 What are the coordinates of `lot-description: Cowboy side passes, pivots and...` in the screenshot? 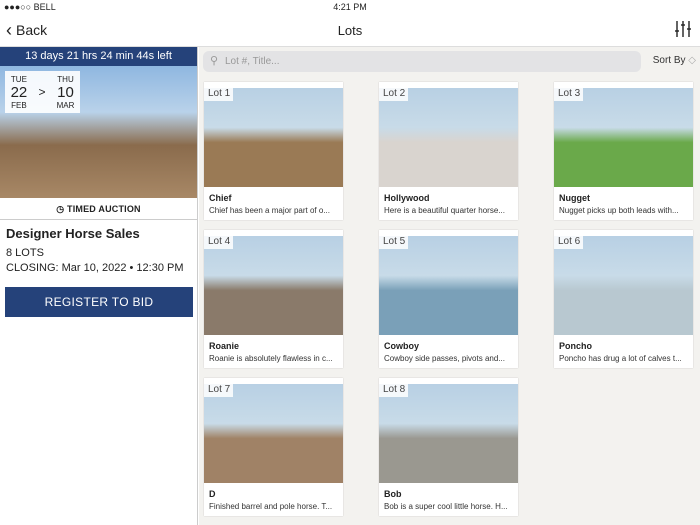 It's located at (444, 358).